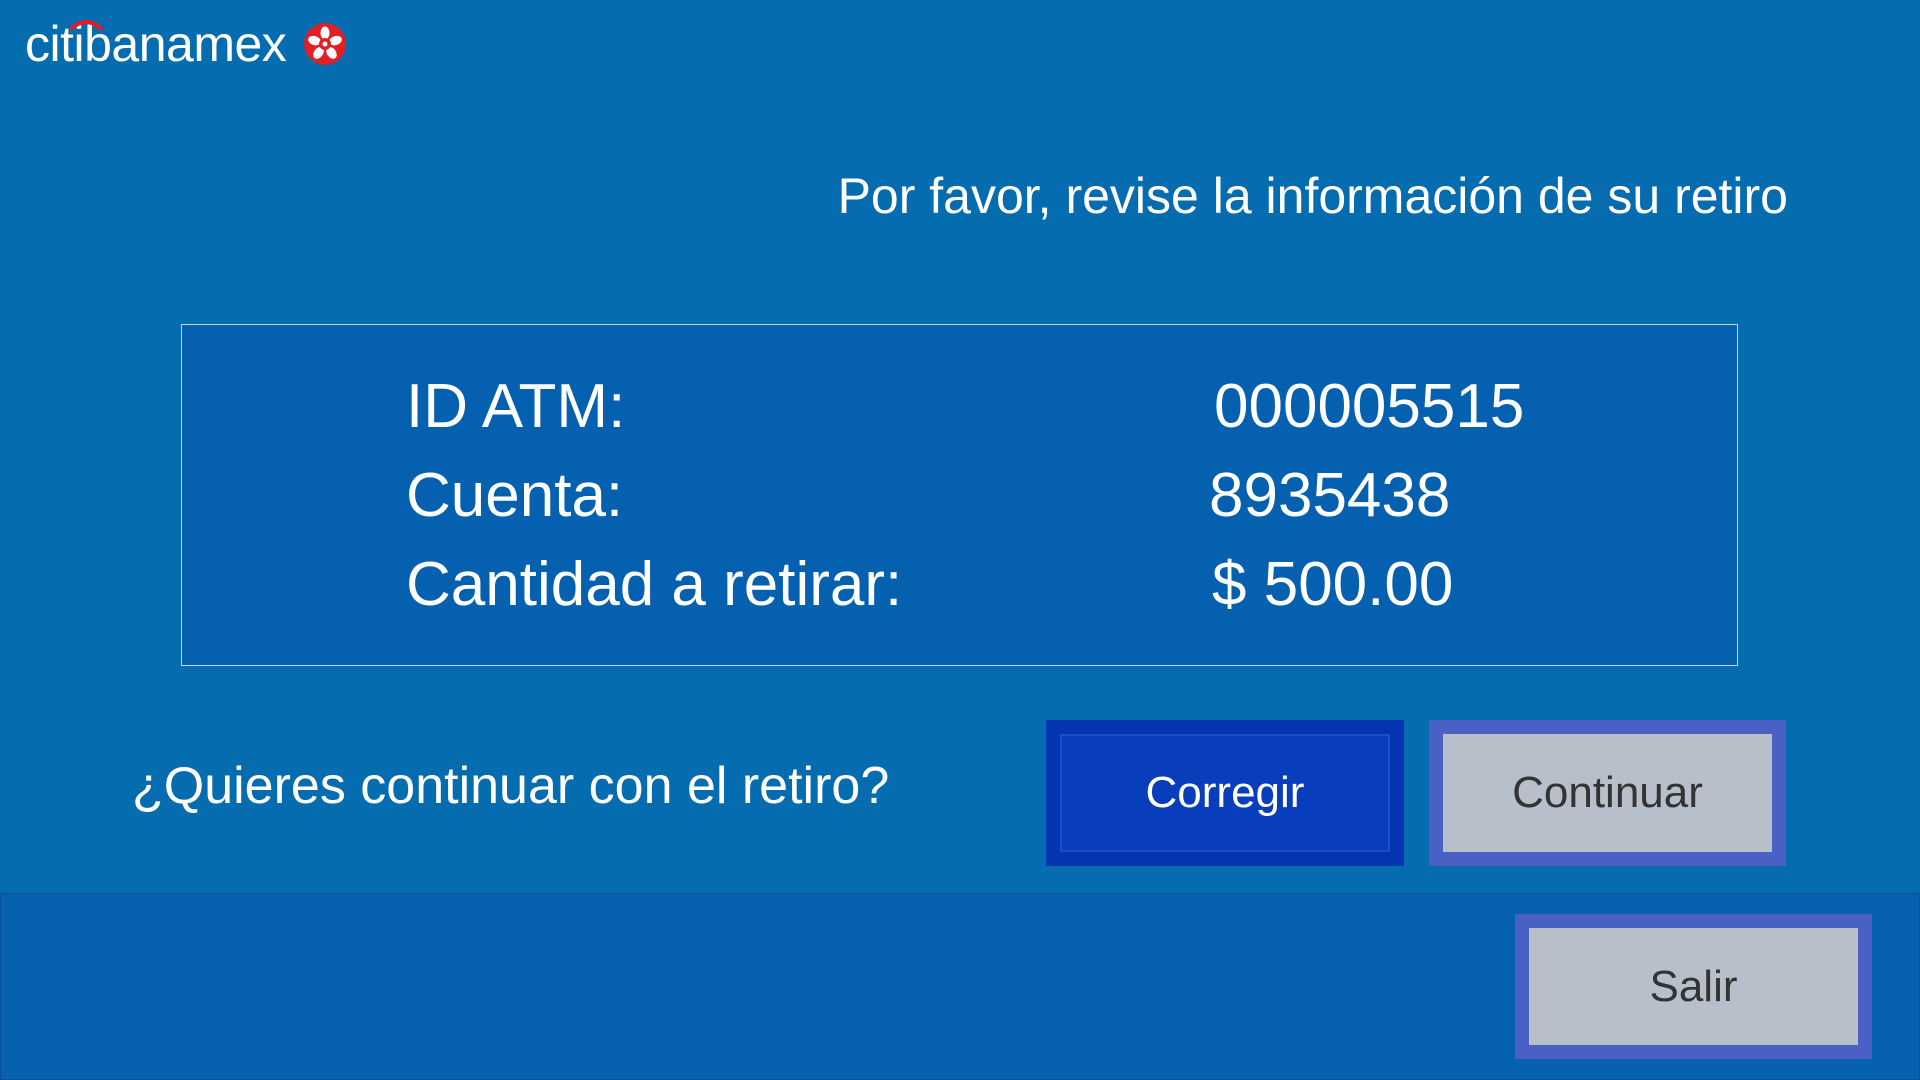 Image resolution: width=1920 pixels, height=1080 pixels. Describe the element at coordinates (515, 495) in the screenshot. I see `account-label: Cuenta:` at that location.